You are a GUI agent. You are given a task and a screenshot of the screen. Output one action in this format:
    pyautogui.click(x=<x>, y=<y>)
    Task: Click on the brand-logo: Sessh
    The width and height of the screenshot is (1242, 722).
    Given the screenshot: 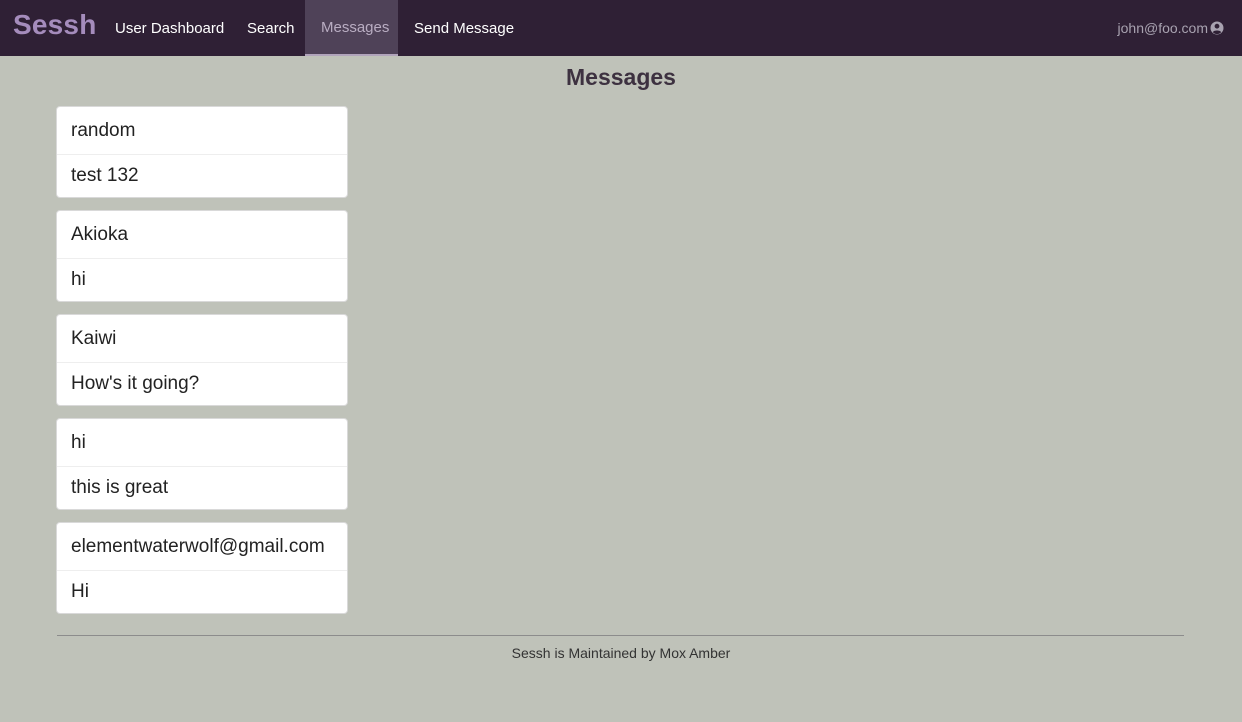 What is the action you would take?
    pyautogui.click(x=55, y=25)
    